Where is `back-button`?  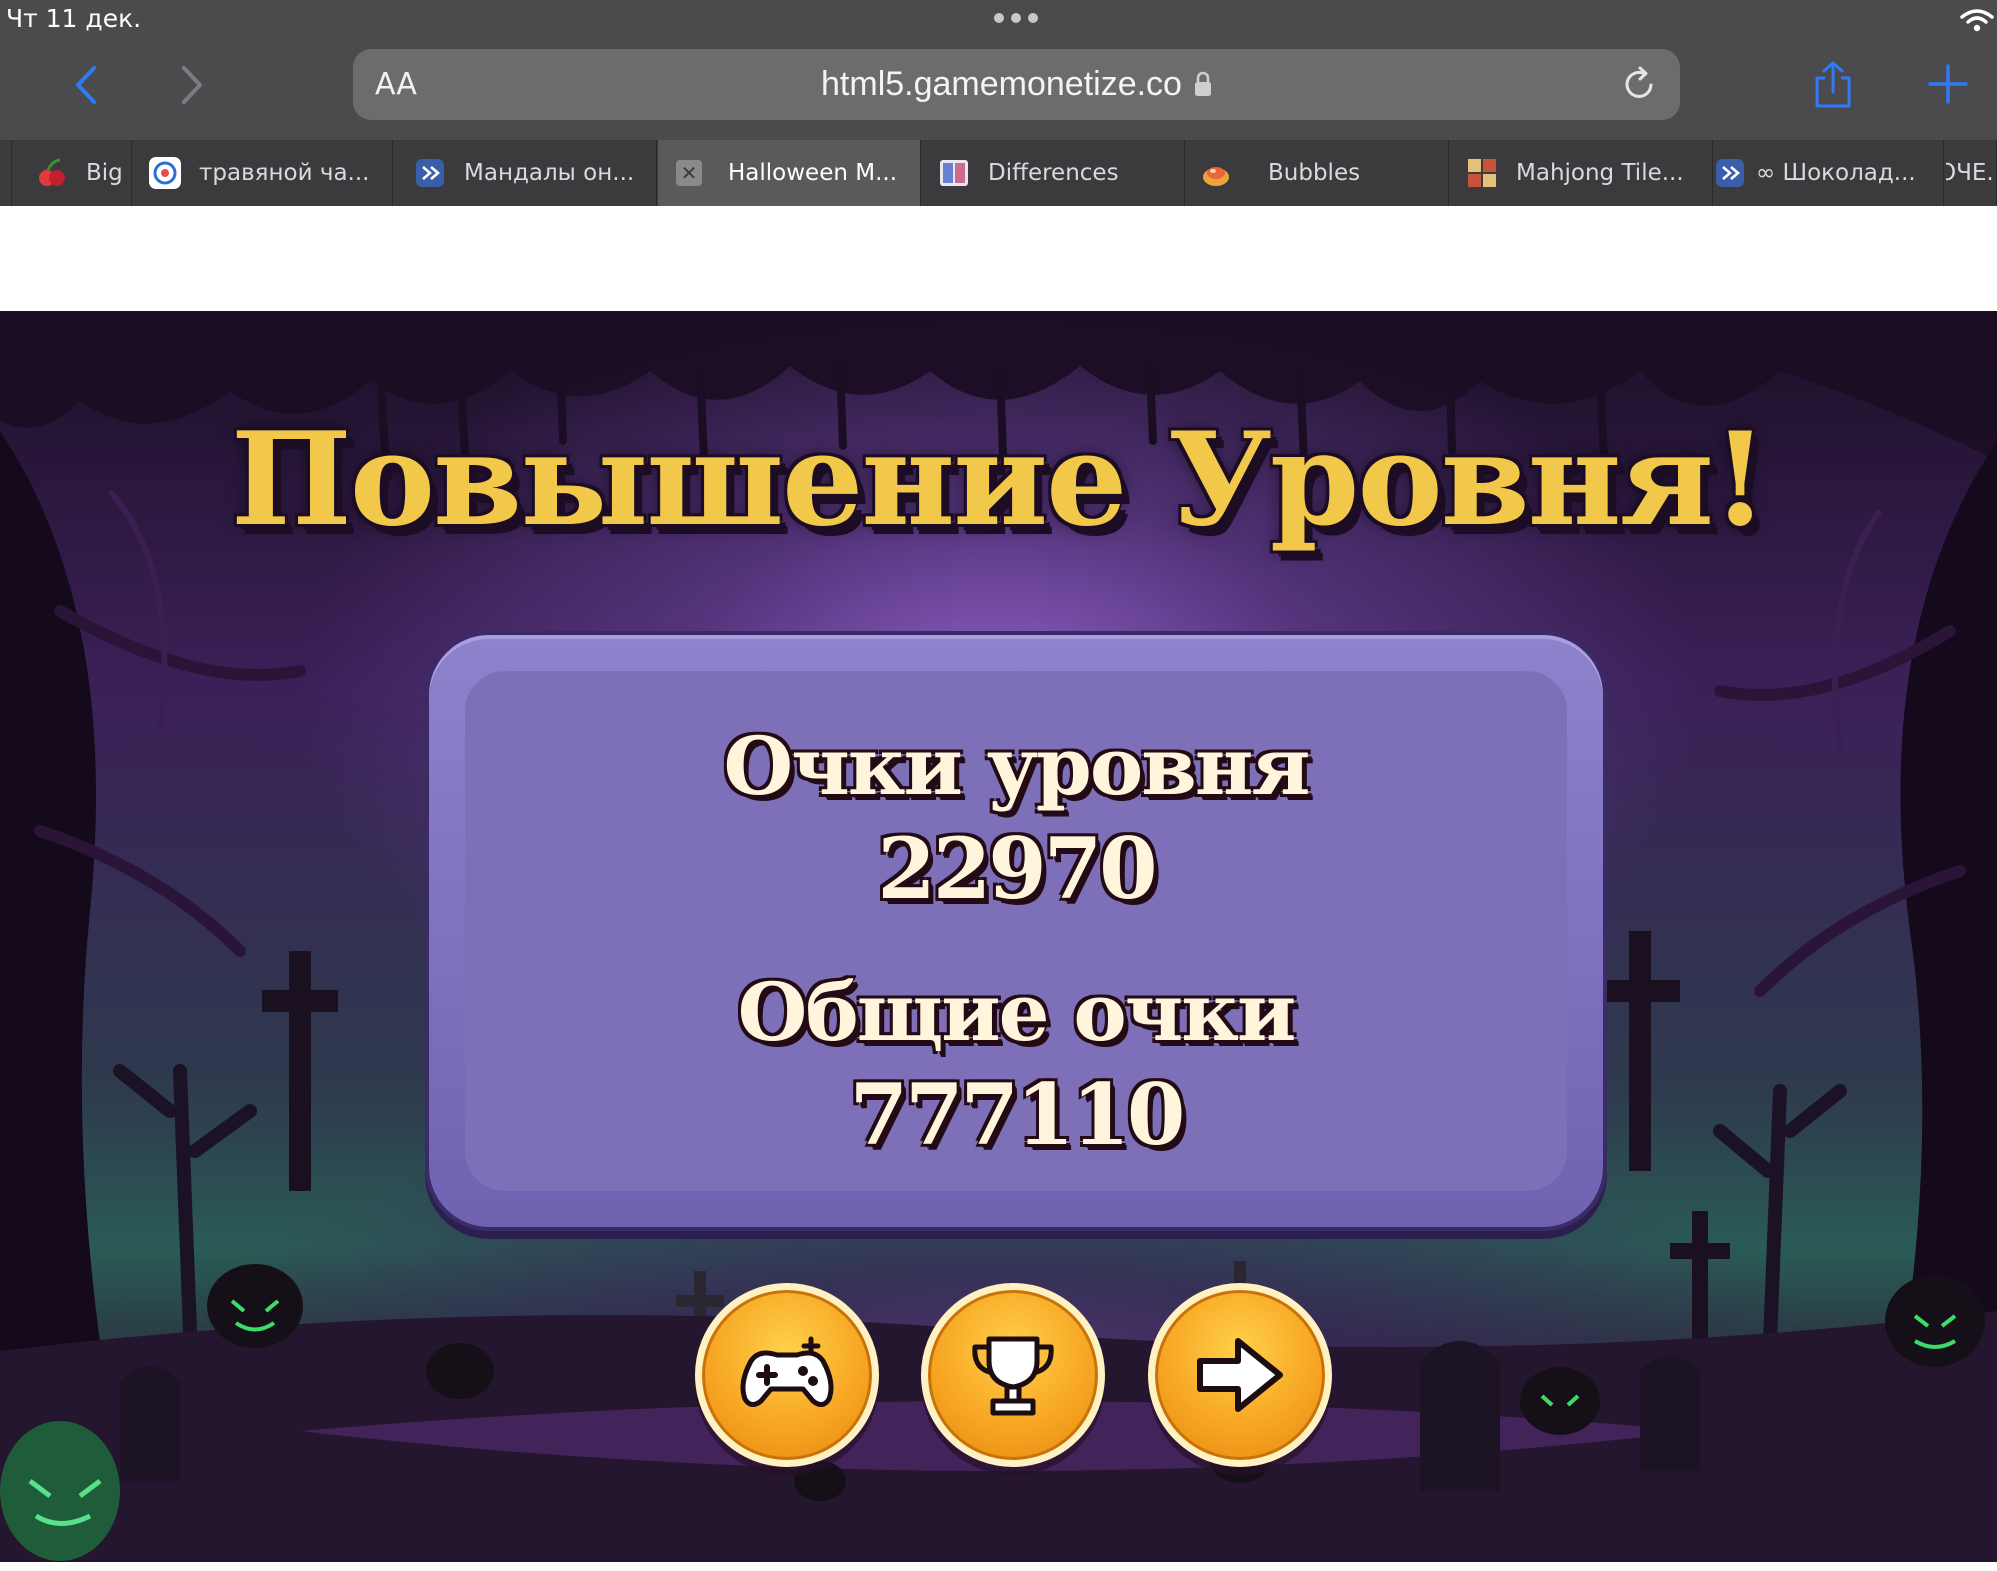
back-button is located at coordinates (87, 85).